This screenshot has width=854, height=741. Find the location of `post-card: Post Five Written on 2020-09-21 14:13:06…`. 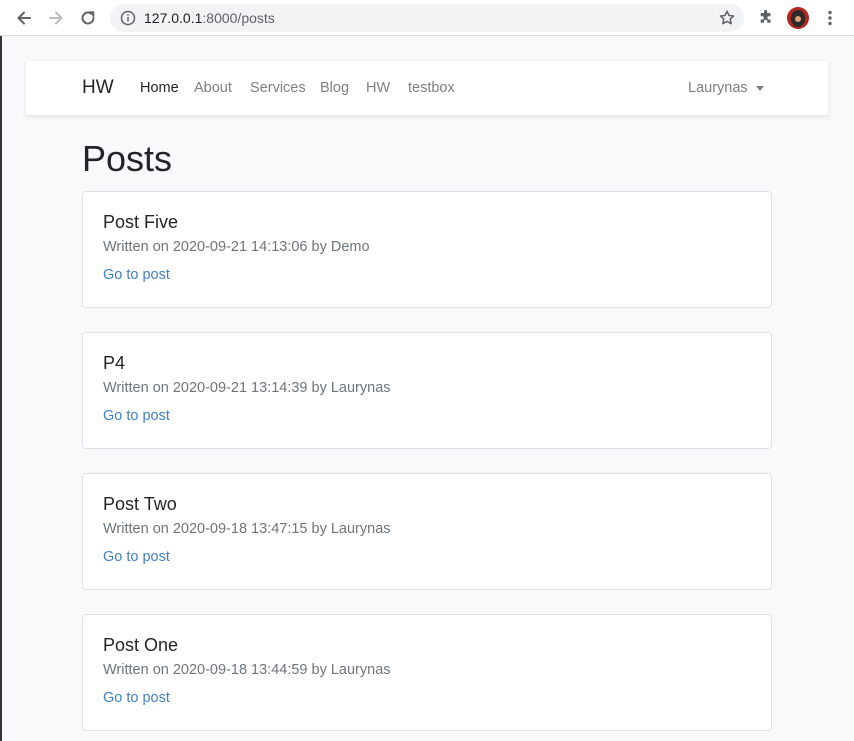

post-card: Post Five Written on 2020-09-21 14:13:06… is located at coordinates (427, 249).